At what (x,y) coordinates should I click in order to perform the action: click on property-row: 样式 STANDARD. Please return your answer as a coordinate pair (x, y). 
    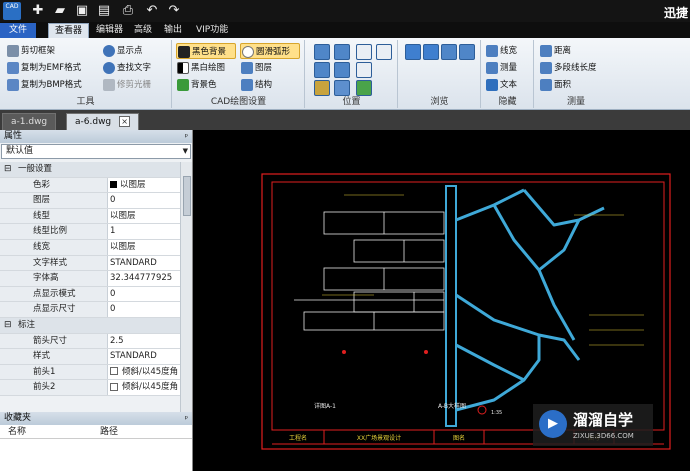
    Looking at the image, I should click on (90, 357).